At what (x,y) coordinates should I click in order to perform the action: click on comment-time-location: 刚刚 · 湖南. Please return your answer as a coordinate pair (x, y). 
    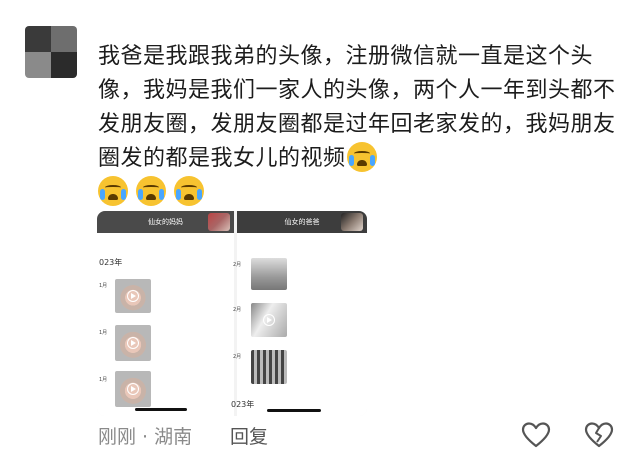
    Looking at the image, I should click on (145, 437).